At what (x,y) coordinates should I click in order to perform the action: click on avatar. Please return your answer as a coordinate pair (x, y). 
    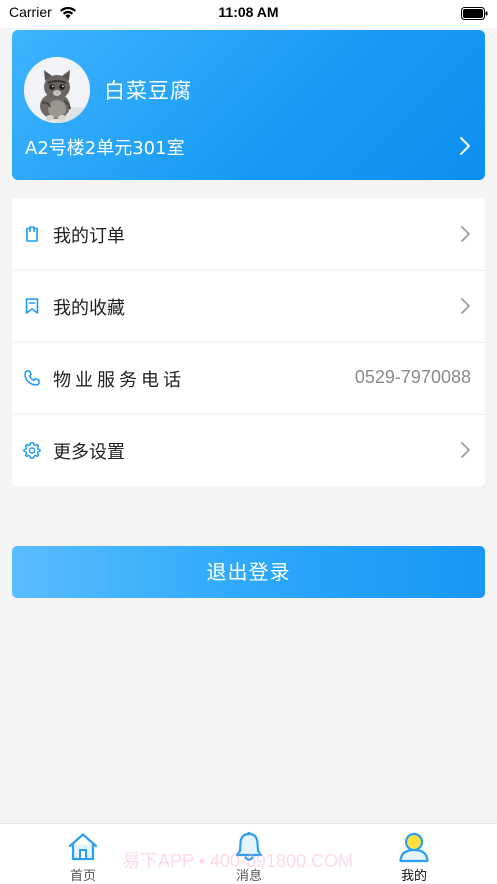
    Looking at the image, I should click on (57, 90).